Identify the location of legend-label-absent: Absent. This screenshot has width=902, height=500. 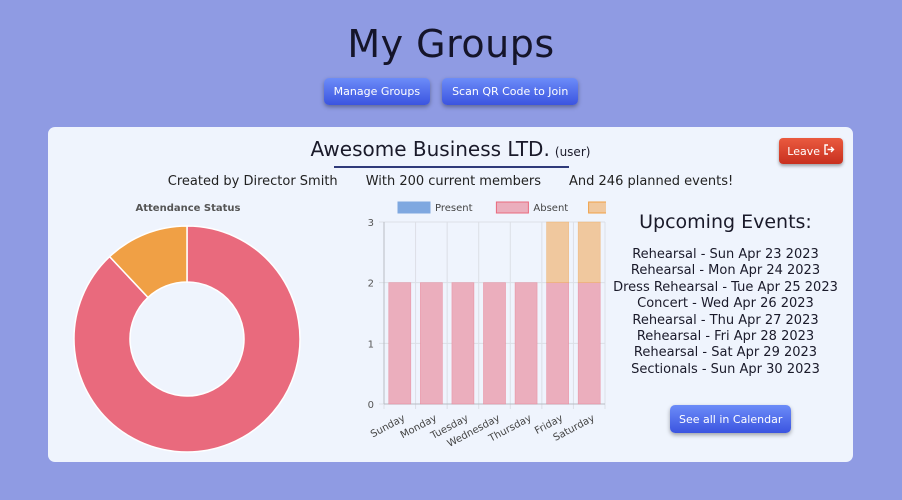
(550, 208).